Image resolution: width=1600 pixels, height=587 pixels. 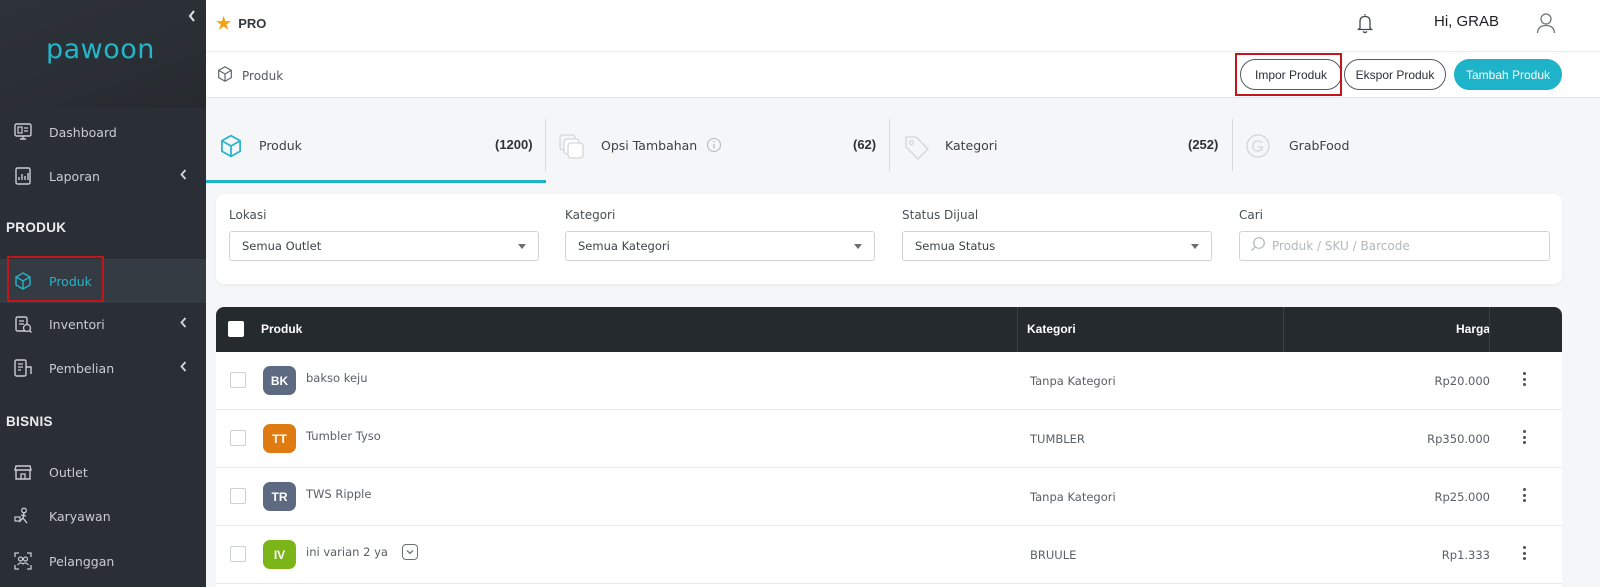 I want to click on pawoon-logo: pawoon, so click(x=100, y=49).